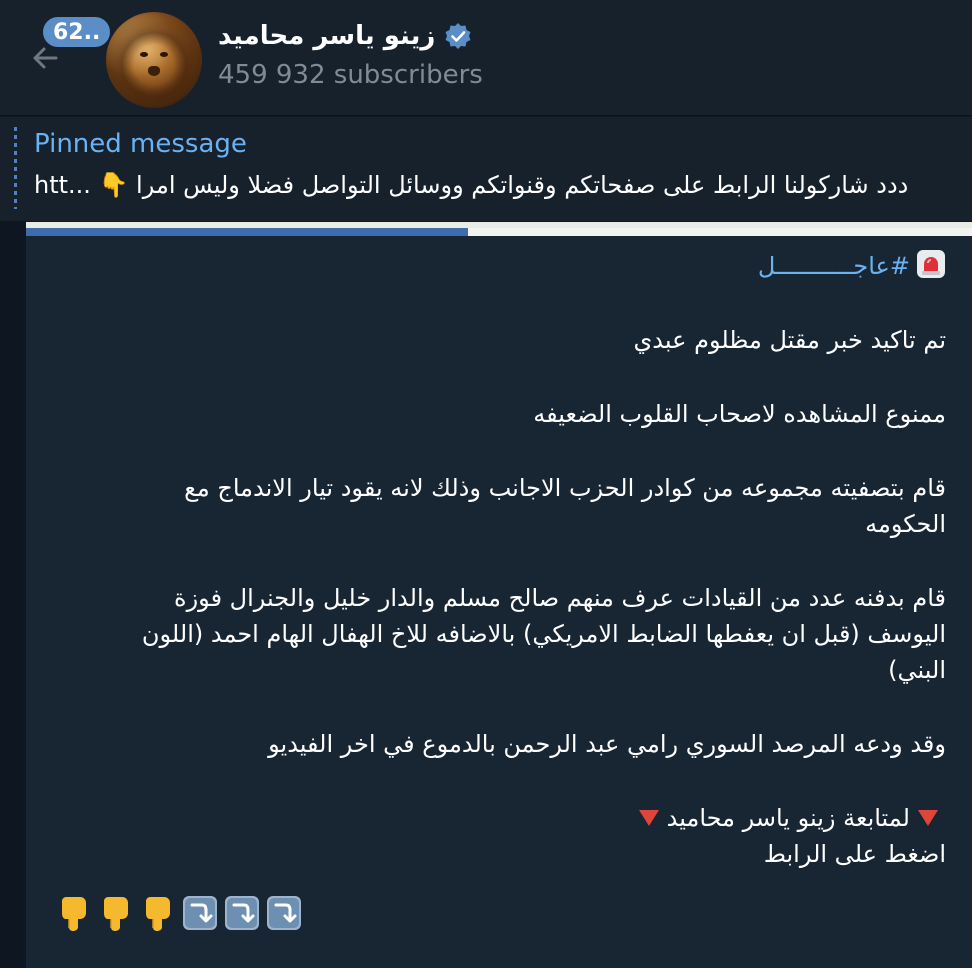 Image resolution: width=972 pixels, height=968 pixels. Describe the element at coordinates (788, 818) in the screenshot. I see `follow-text: لمتابعة زينو ياسر محاميد` at that location.